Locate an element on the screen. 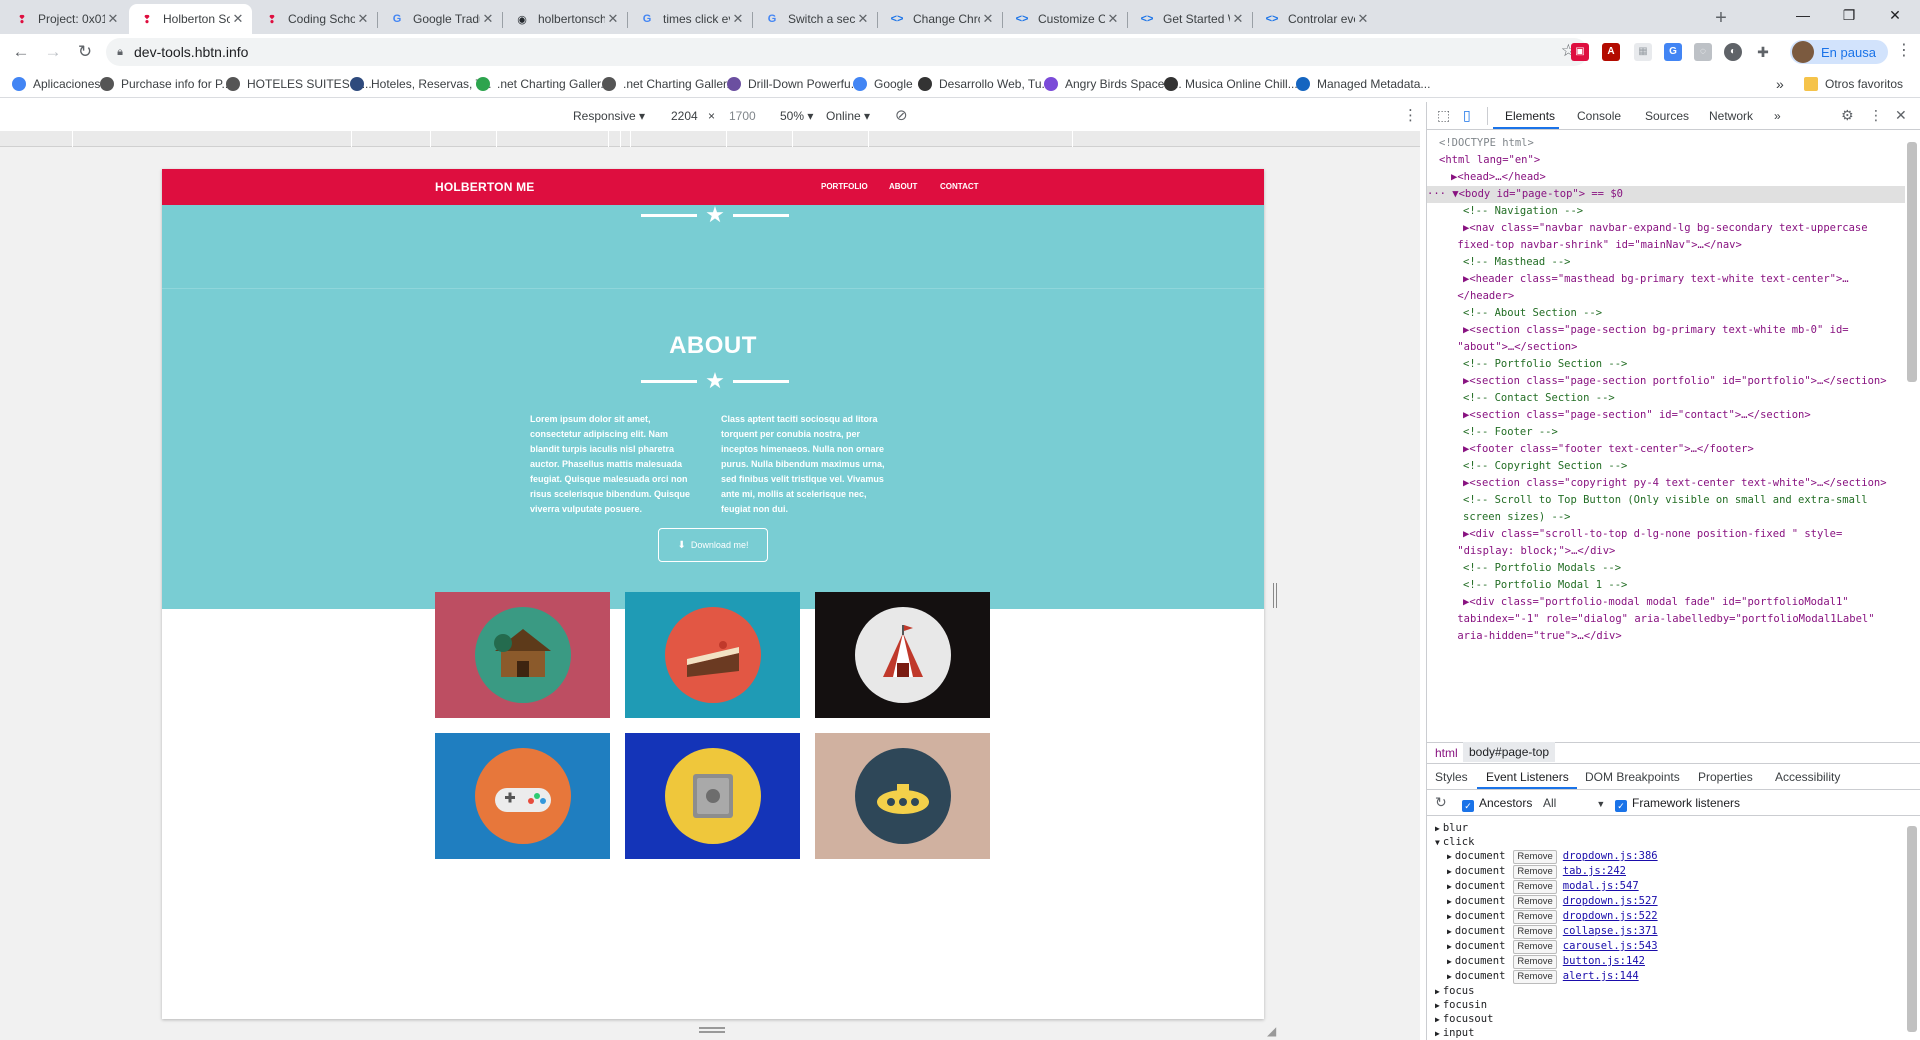  event-type-row: ▶ blur is located at coordinates (1451, 828).